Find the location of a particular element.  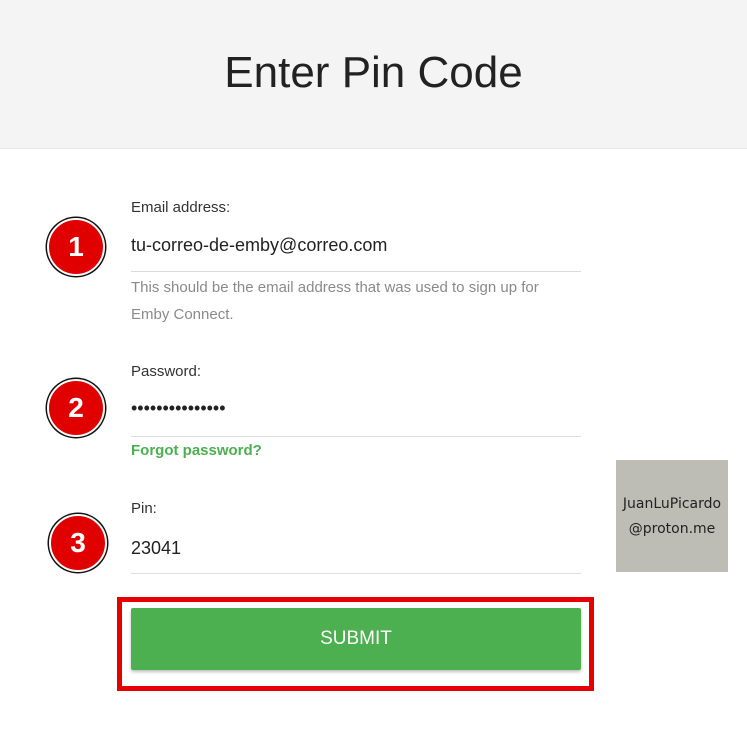

watermark-line-1: JuanLuPicardo is located at coordinates (672, 504).